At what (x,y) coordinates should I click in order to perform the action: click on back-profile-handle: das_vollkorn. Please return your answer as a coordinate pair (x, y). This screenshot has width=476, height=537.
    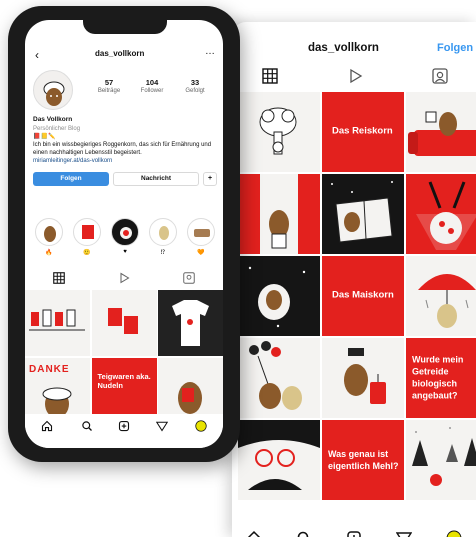
    Looking at the image, I should click on (343, 48).